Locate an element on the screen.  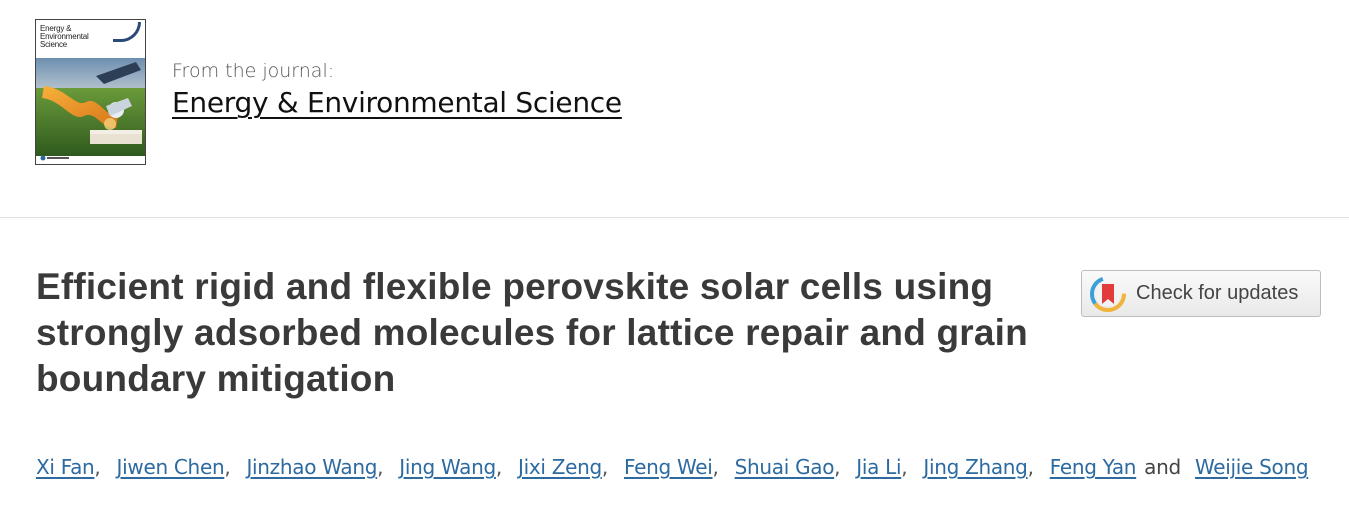
author-link: Jinzhao Wang is located at coordinates (311, 467).